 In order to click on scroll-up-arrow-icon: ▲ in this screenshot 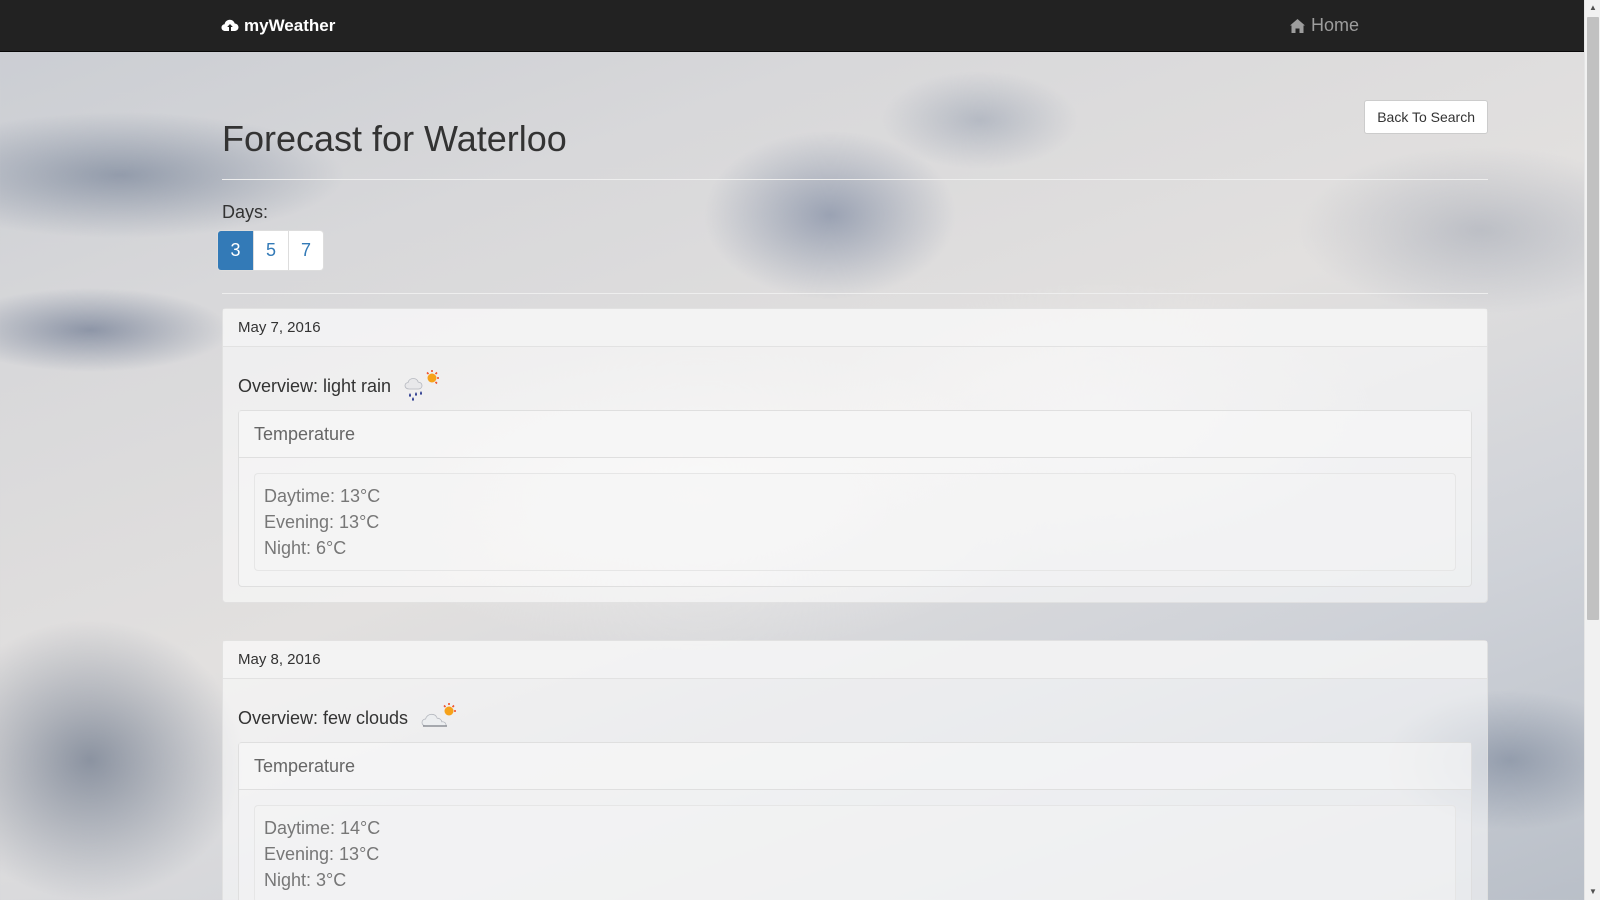, I will do `click(1592, 8)`.